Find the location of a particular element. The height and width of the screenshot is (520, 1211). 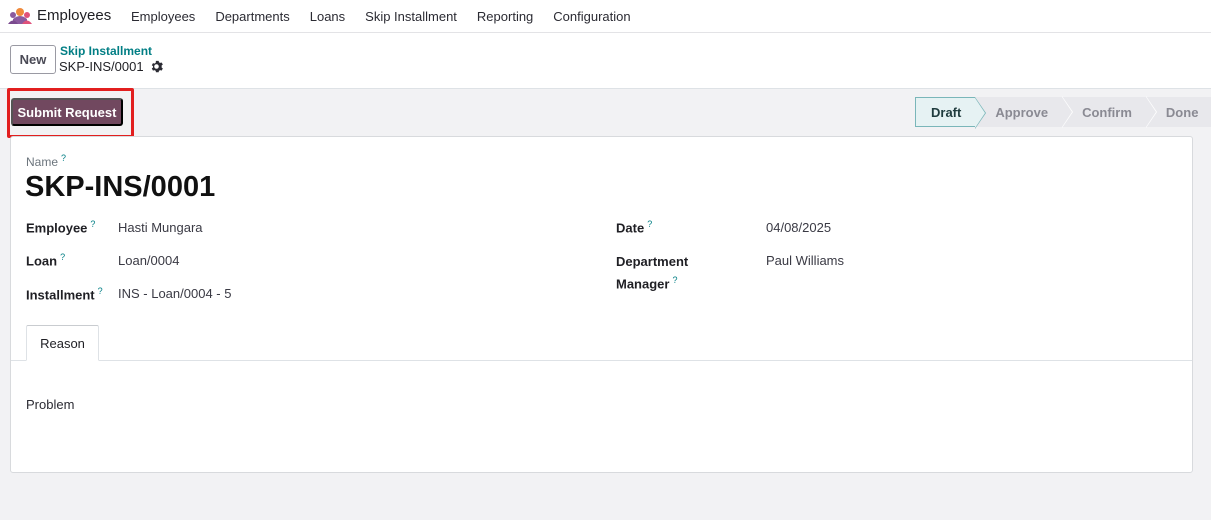

department-manager-field: Paul Williams is located at coordinates (805, 260).